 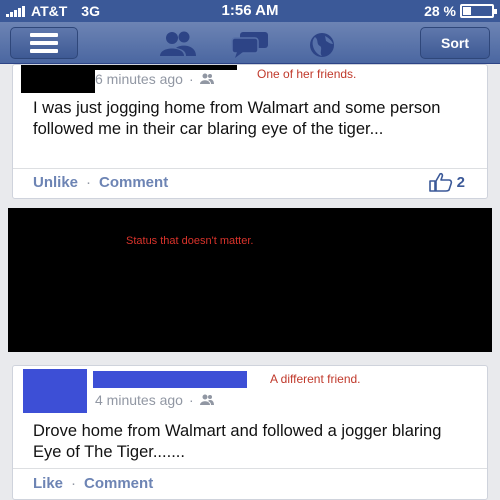 I want to click on post-actions: Like · Comment, so click(x=93, y=483).